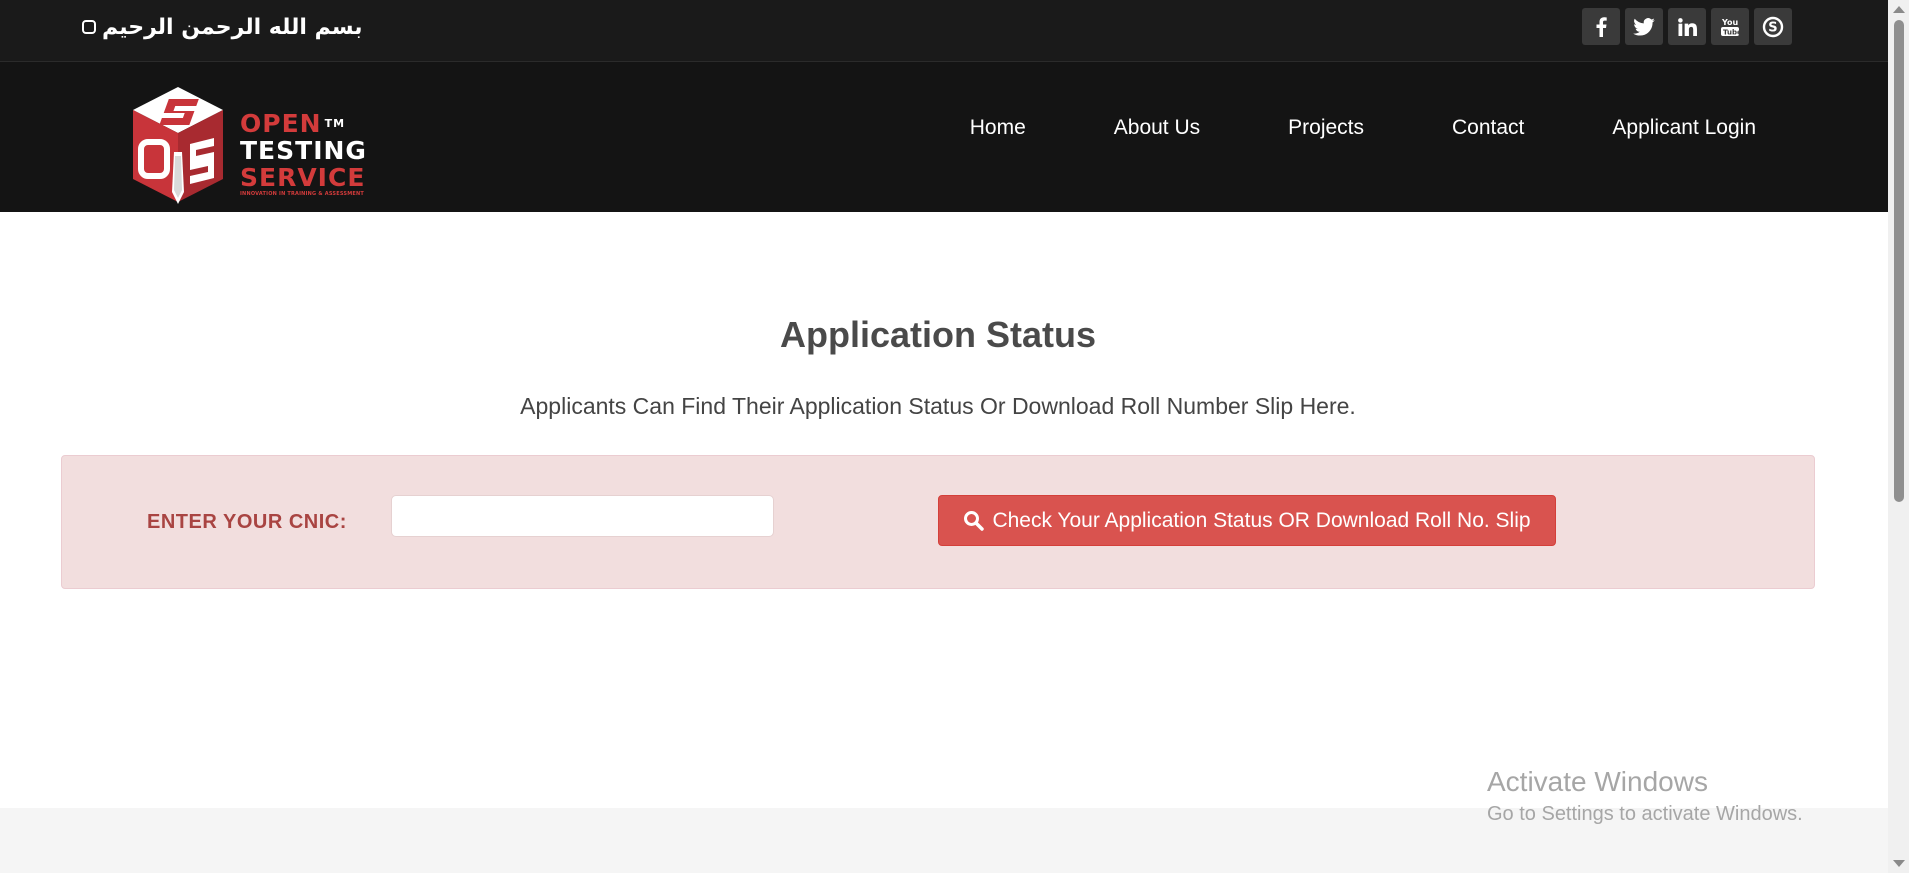  What do you see at coordinates (1157, 128) in the screenshot?
I see `nav-about-us: About Us` at bounding box center [1157, 128].